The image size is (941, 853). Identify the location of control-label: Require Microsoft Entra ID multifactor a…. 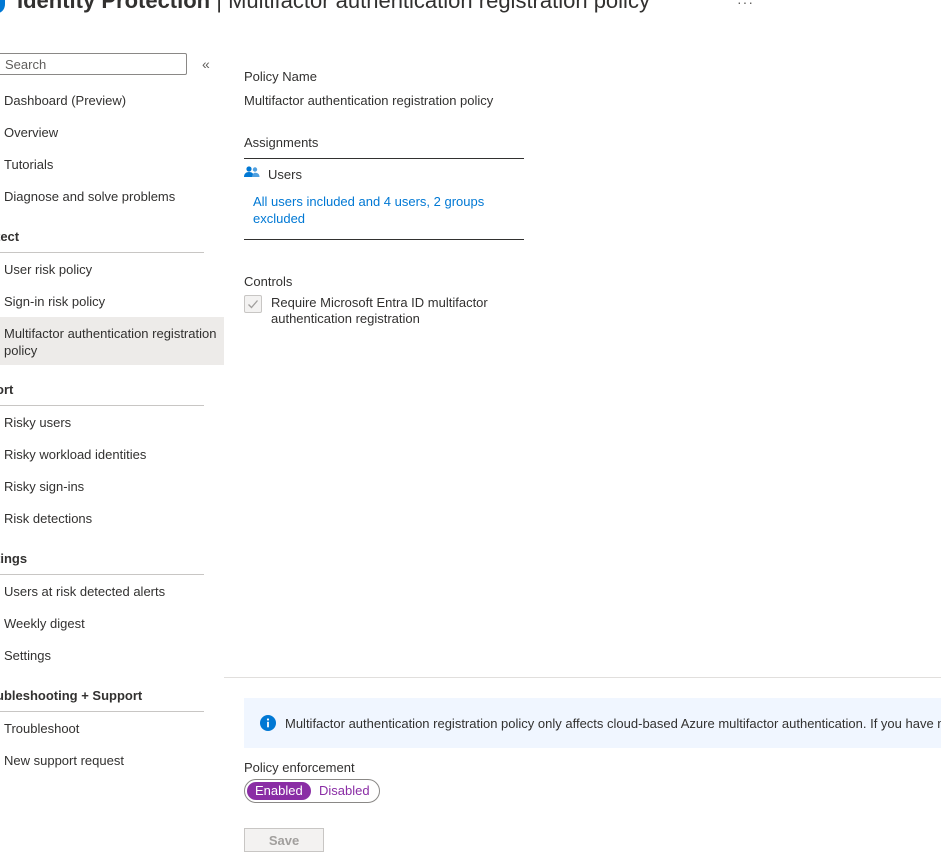
(379, 310).